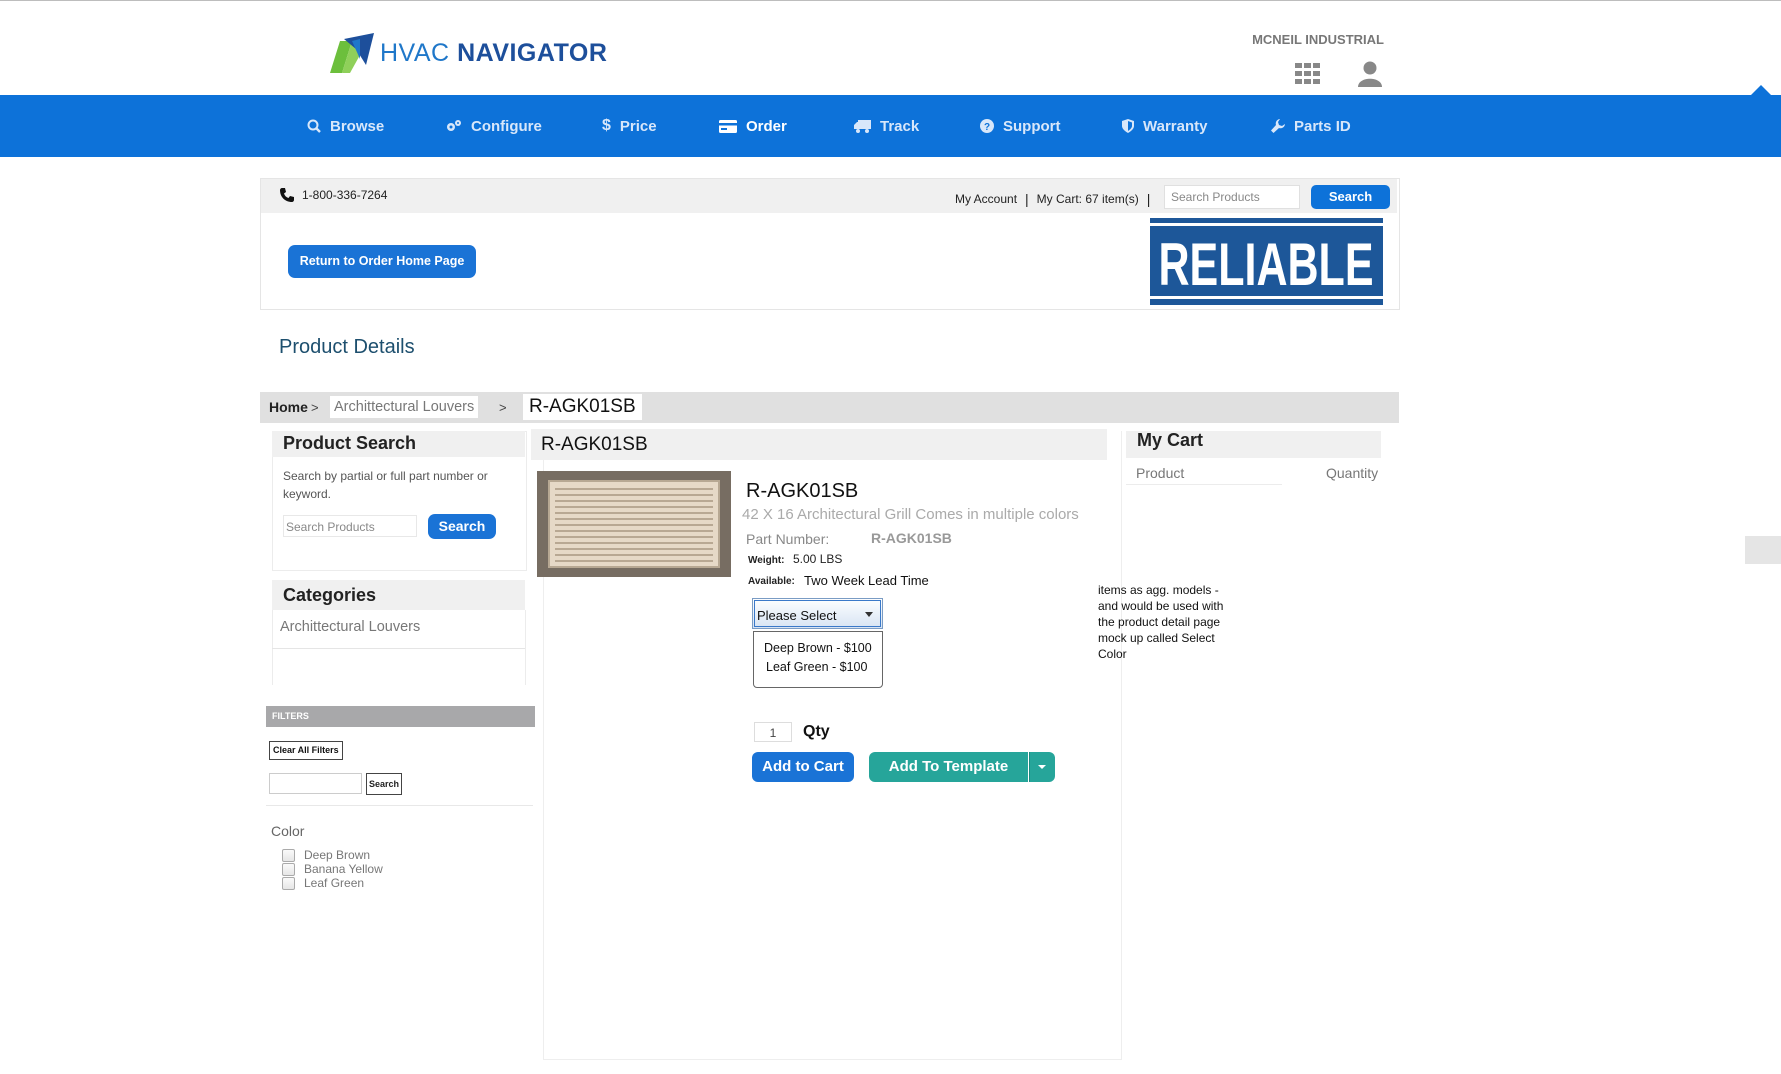 The width and height of the screenshot is (1781, 1074). What do you see at coordinates (582, 407) in the screenshot?
I see `breadcrumb-current: R-AGK01SB` at bounding box center [582, 407].